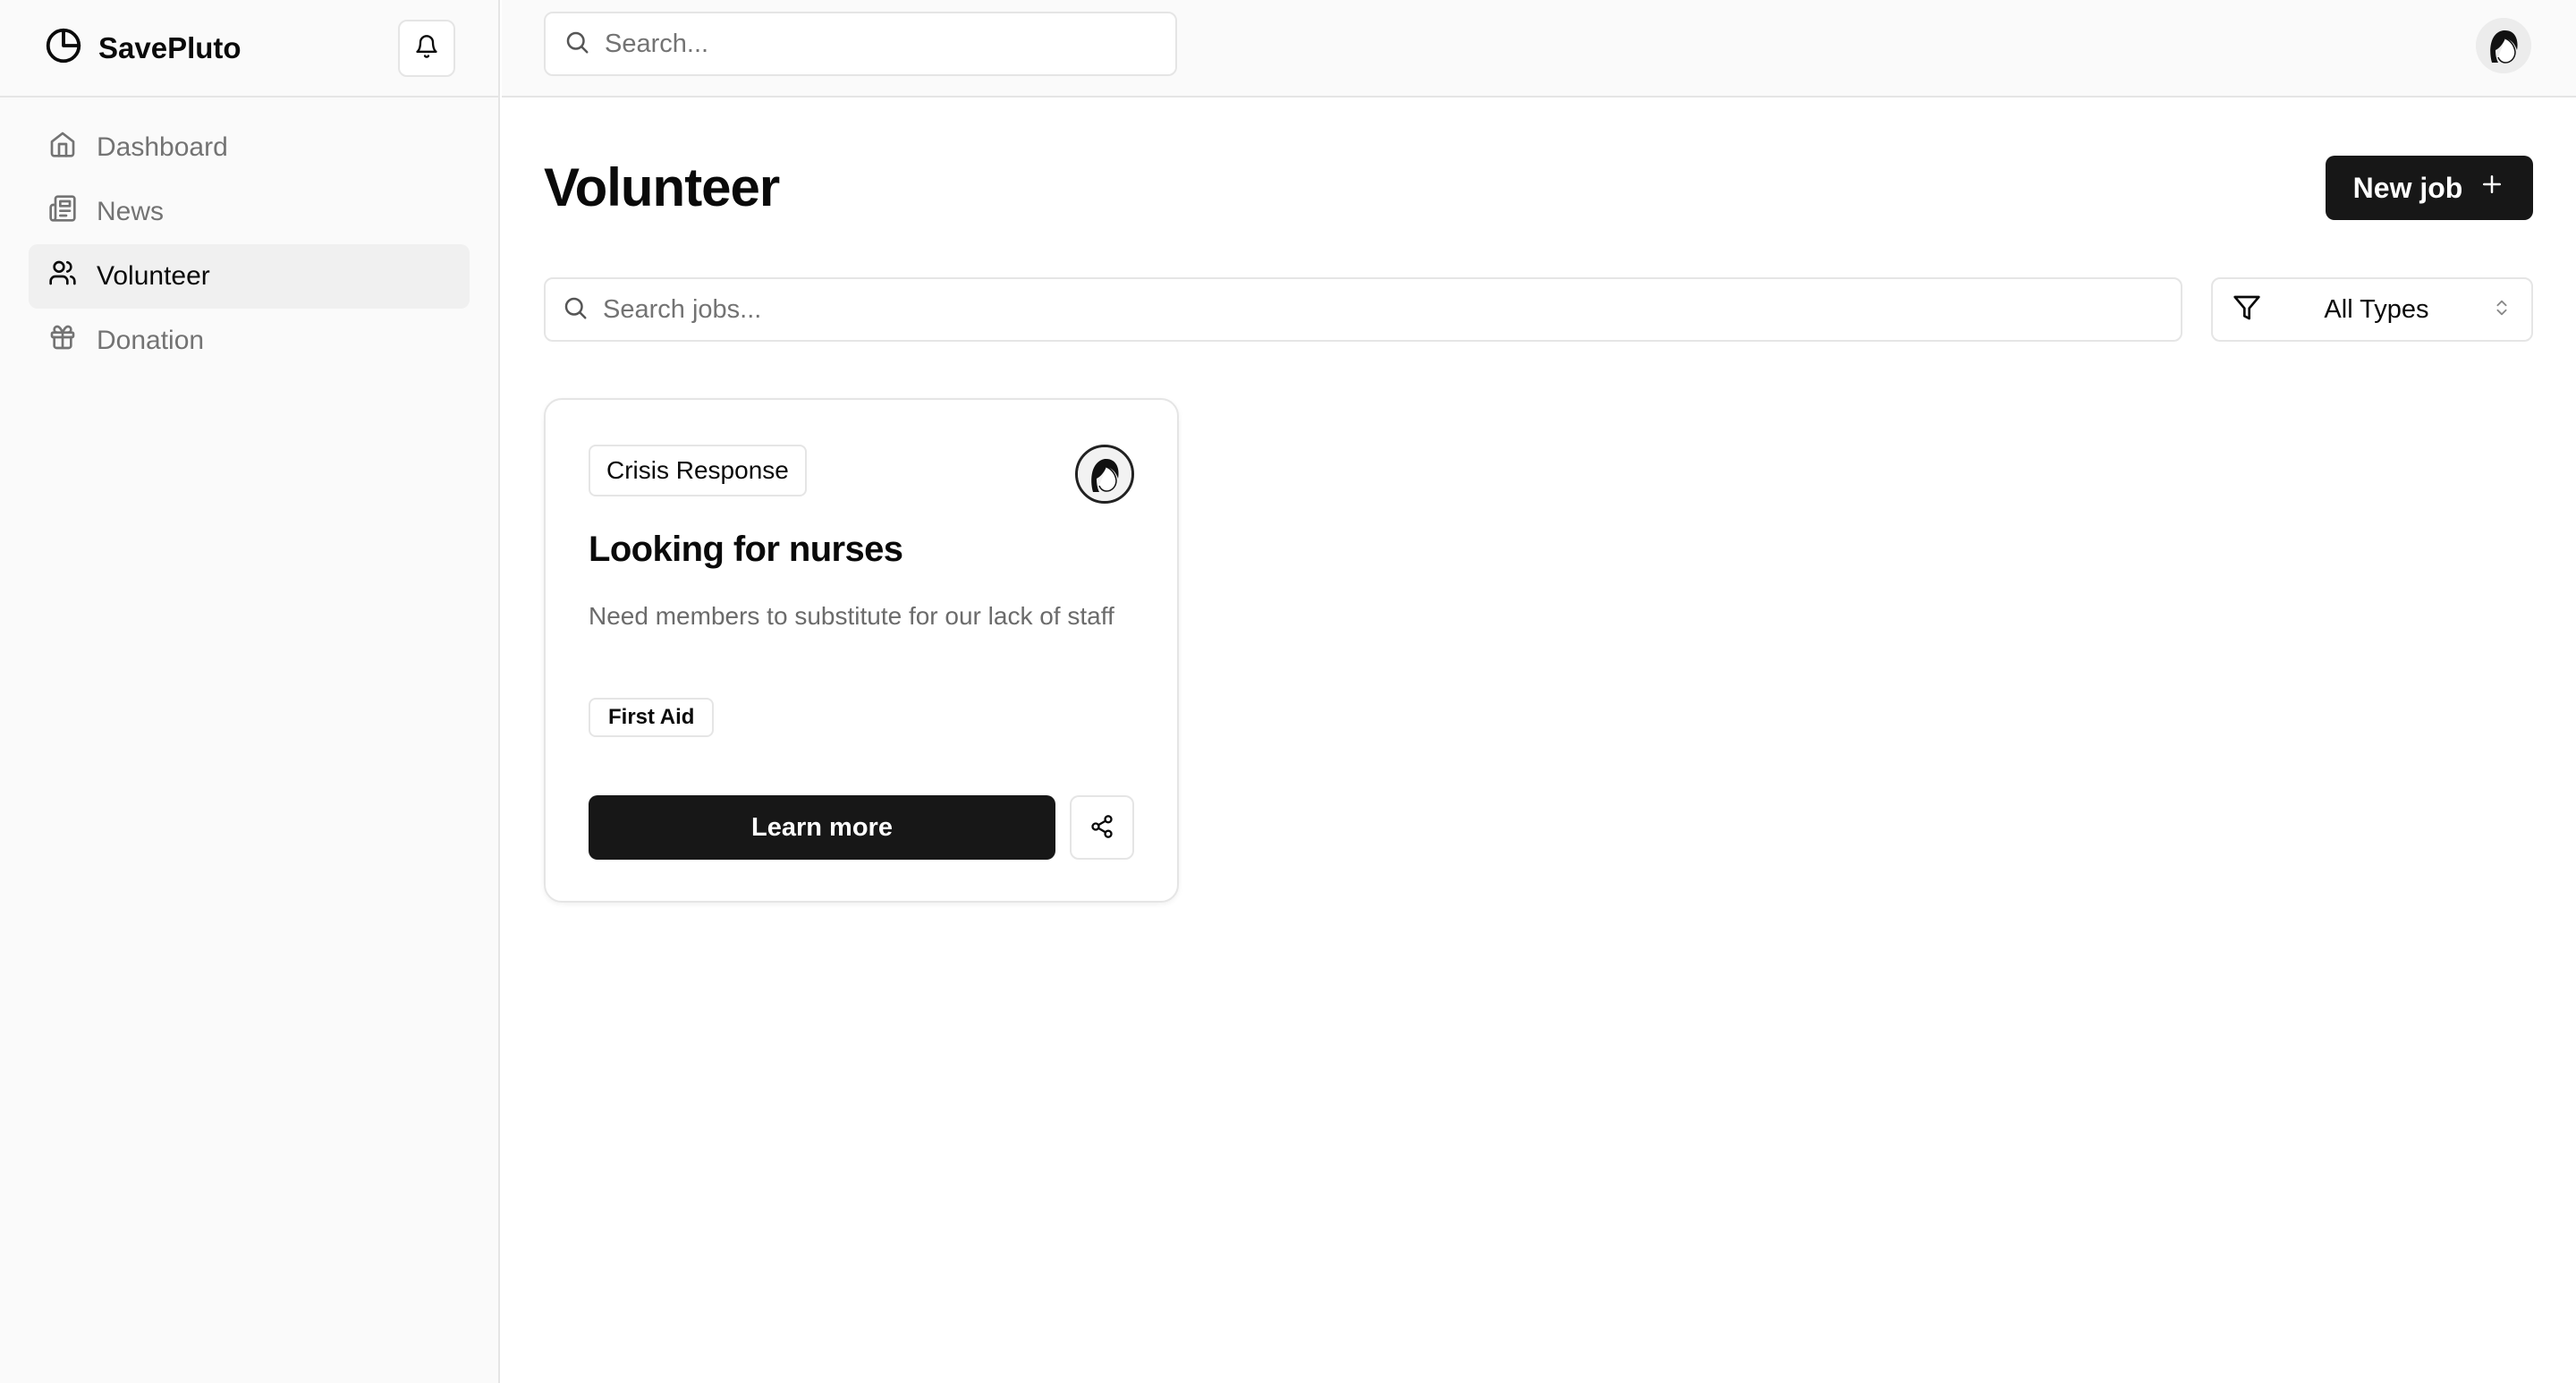 The image size is (2576, 1383). What do you see at coordinates (249, 49) in the screenshot?
I see `sidebar-header: SavePluto` at bounding box center [249, 49].